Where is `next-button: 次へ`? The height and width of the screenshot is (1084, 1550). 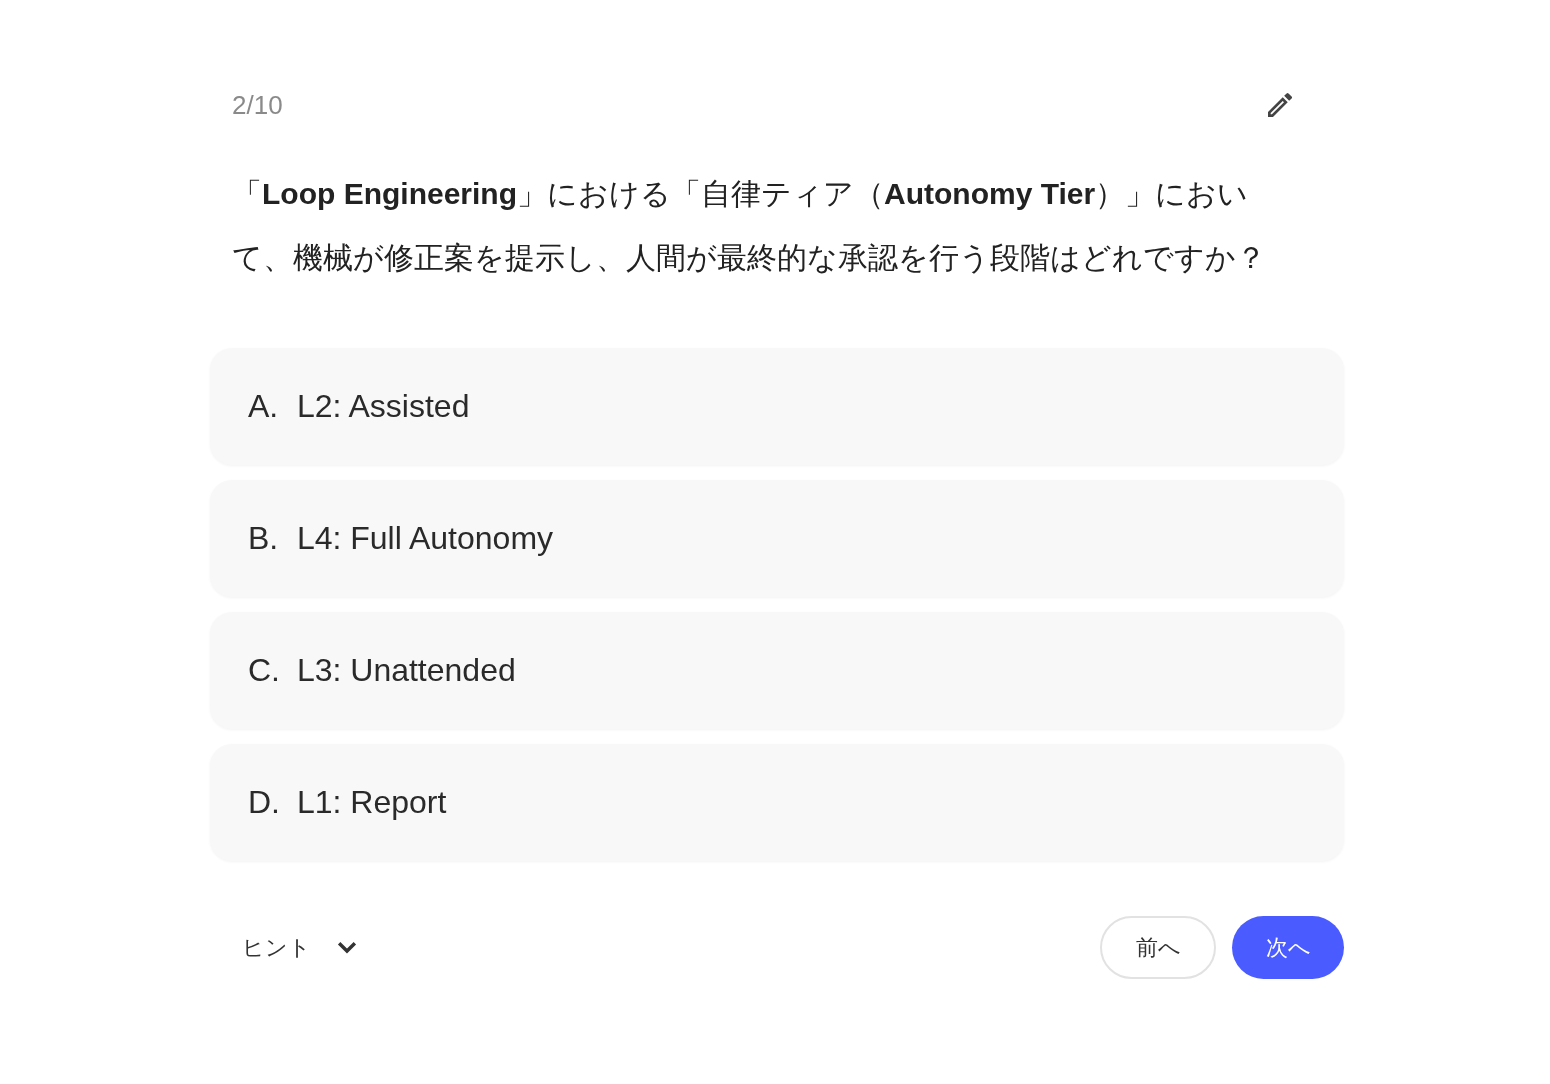
next-button: 次へ is located at coordinates (1288, 947).